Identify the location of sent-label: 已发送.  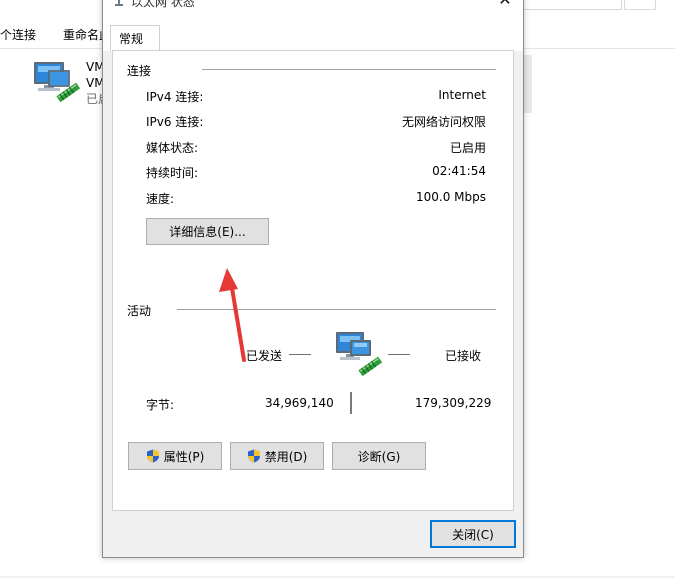
(264, 356).